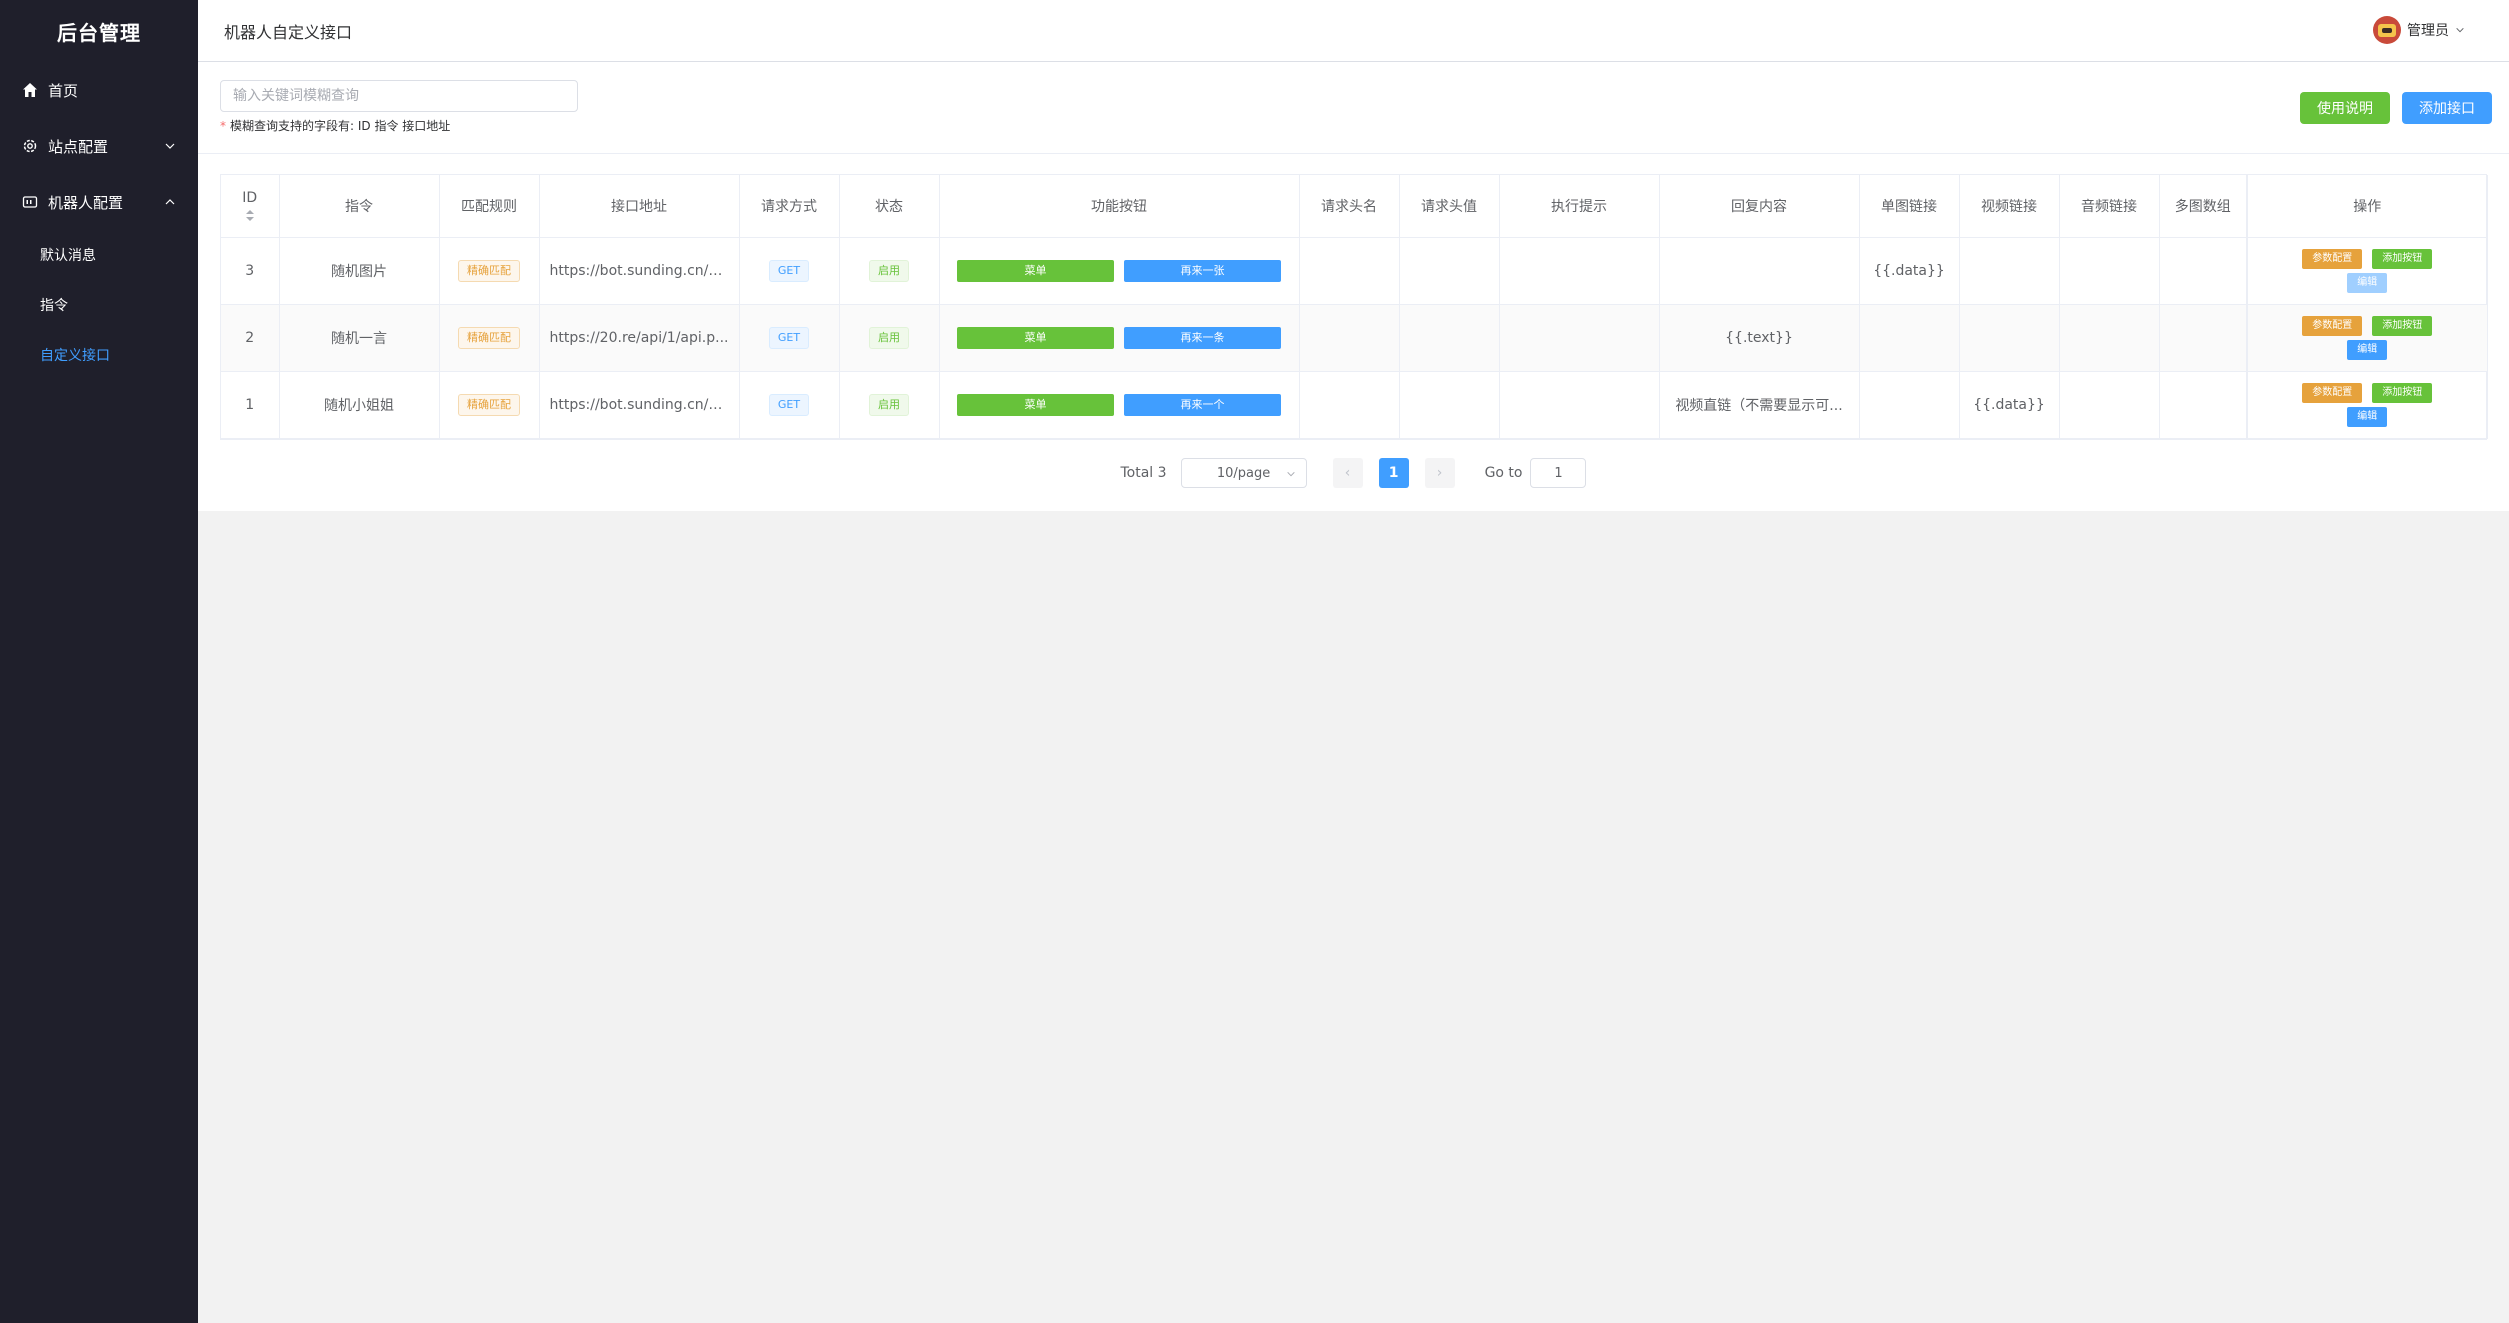 Image resolution: width=2509 pixels, height=1323 pixels. What do you see at coordinates (1759, 206) in the screenshot?
I see `column-header: 回复内容` at bounding box center [1759, 206].